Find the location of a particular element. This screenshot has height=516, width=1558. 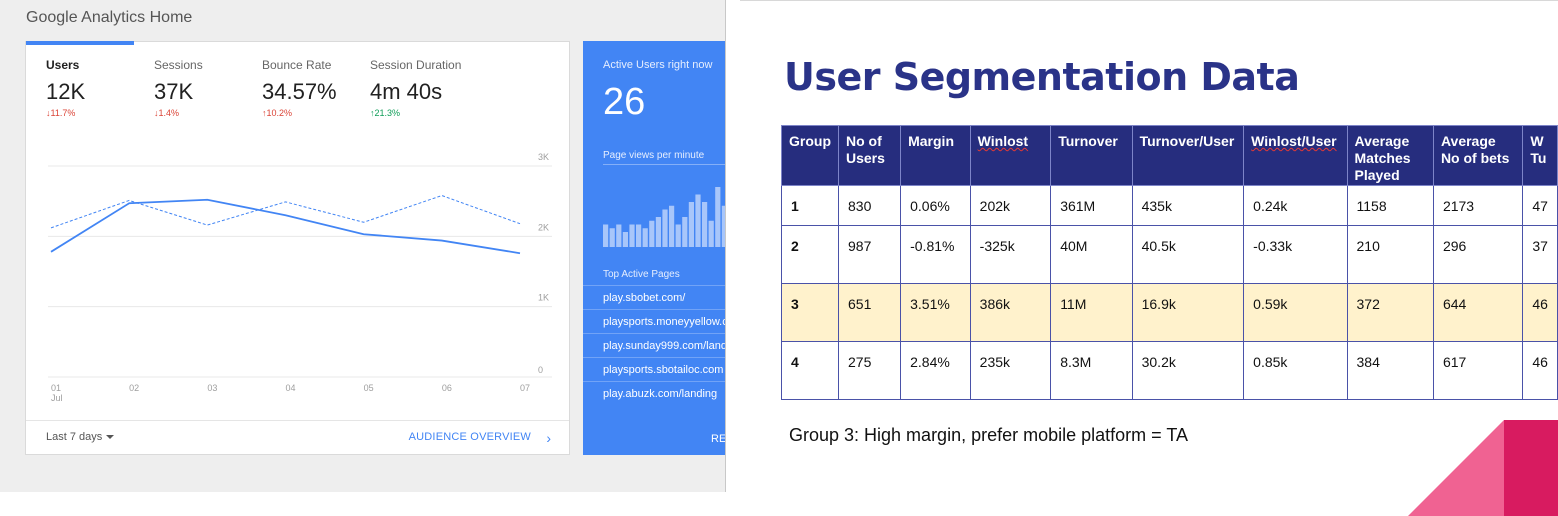

group-cell: 4 is located at coordinates (810, 370).